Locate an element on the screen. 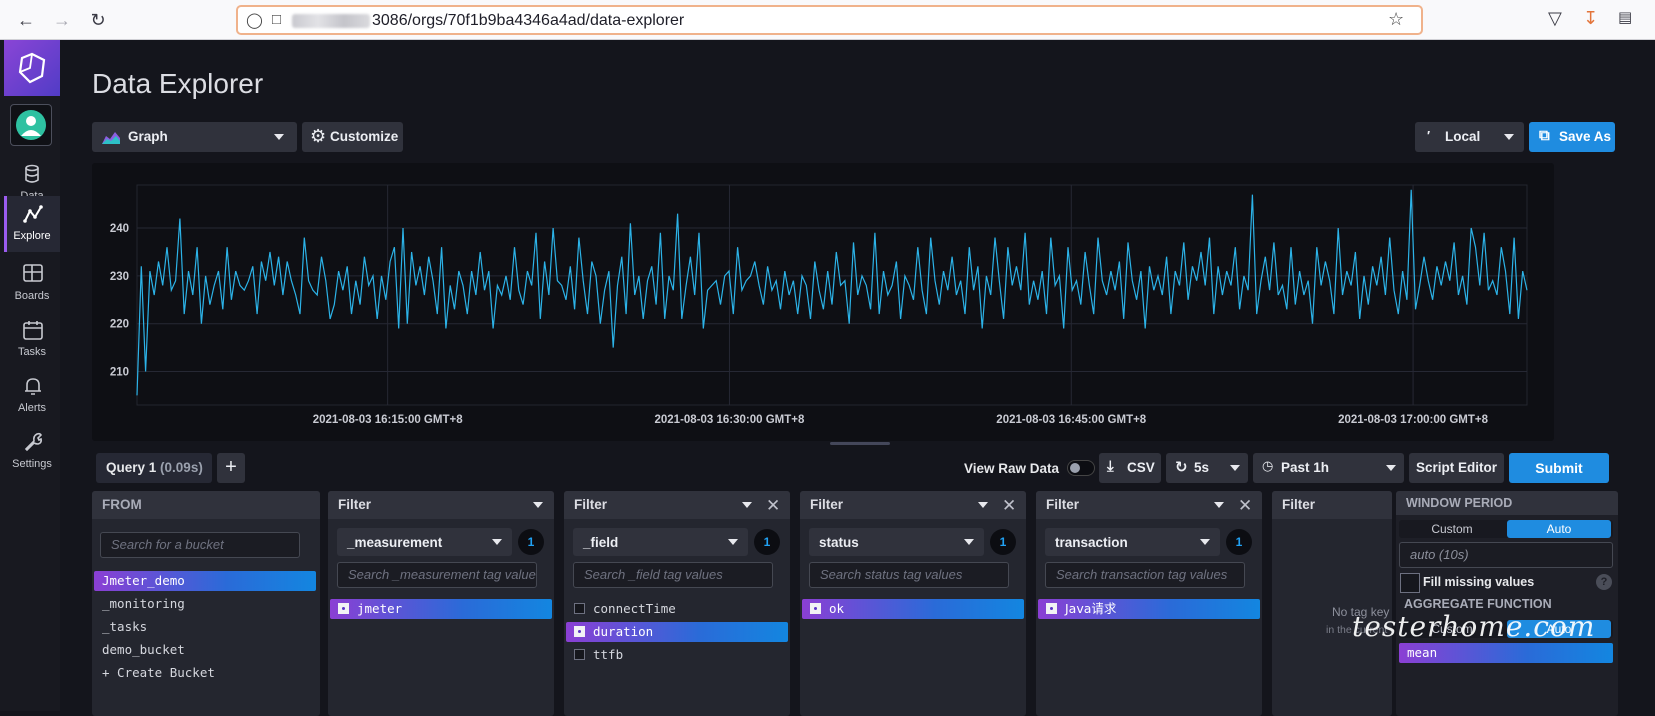 The height and width of the screenshot is (716, 1655). help-icon: ? is located at coordinates (1604, 582).